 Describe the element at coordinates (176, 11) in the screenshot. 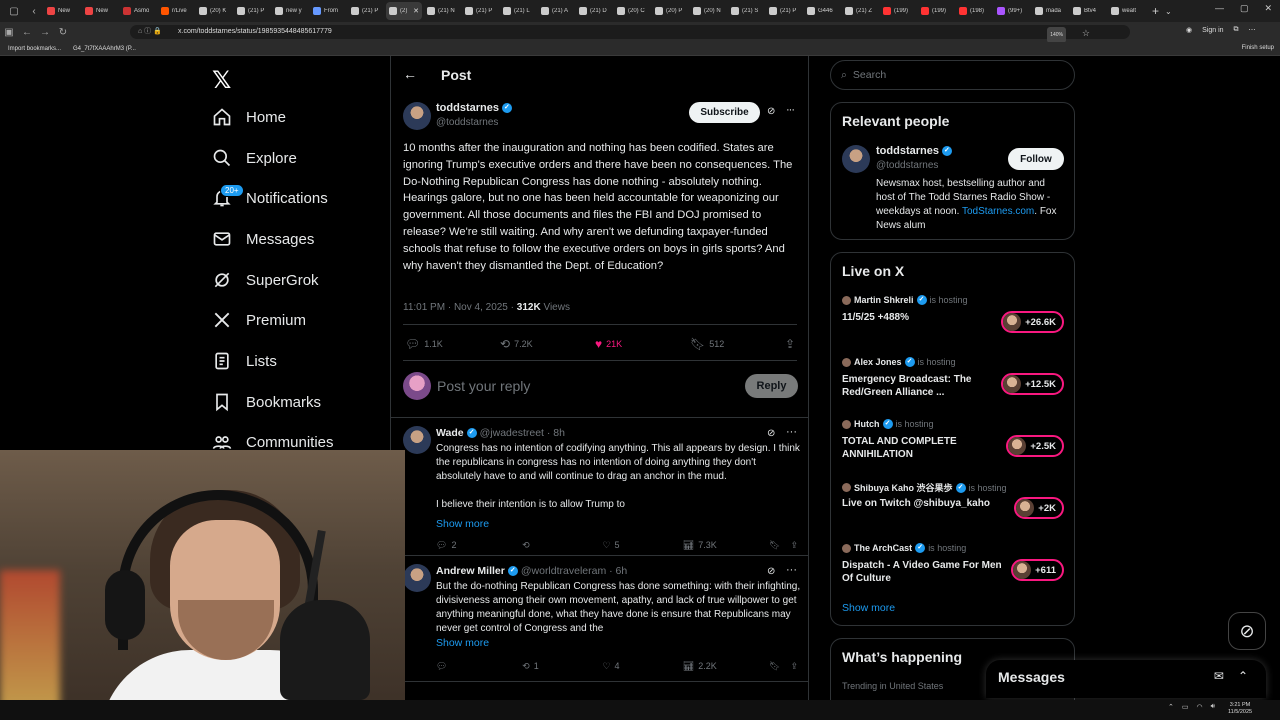

I see `browser-tab: r/Live` at that location.